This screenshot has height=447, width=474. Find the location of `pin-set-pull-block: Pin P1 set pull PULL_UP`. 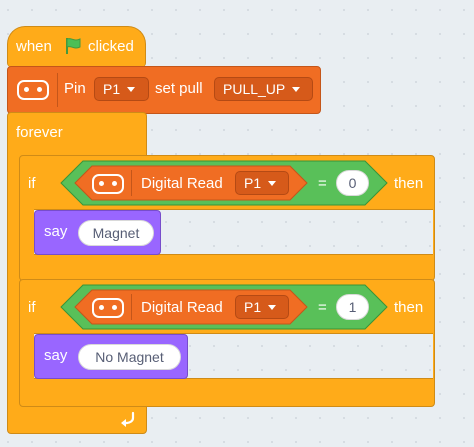

pin-set-pull-block: Pin P1 set pull PULL_UP is located at coordinates (164, 90).